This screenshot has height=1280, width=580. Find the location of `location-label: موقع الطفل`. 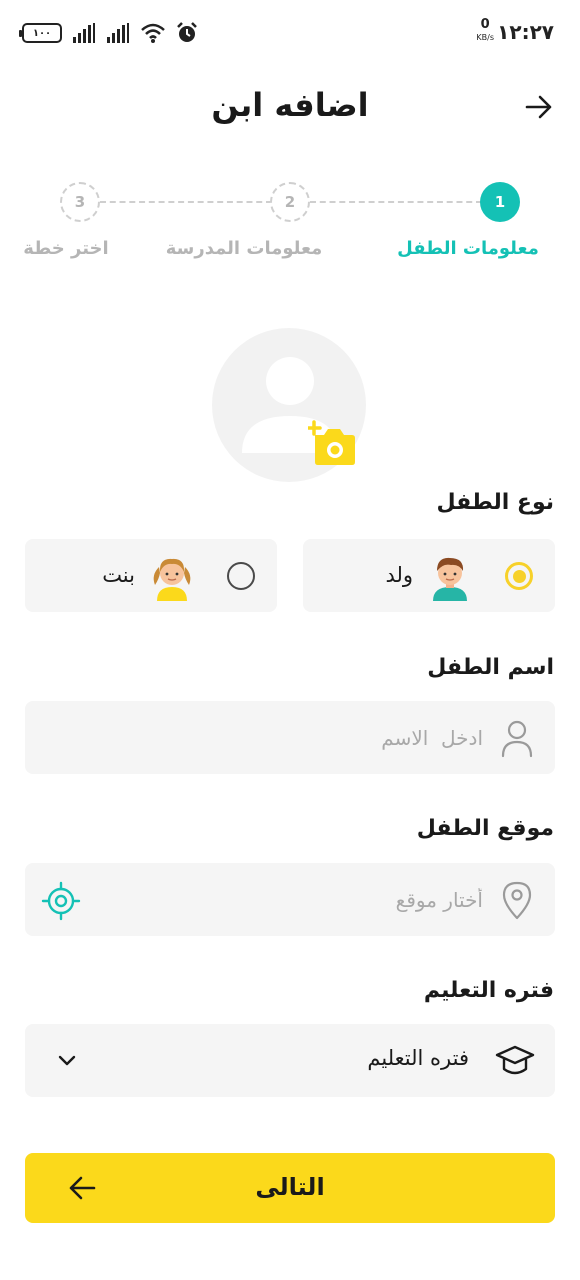

location-label: موقع الطفل is located at coordinates (485, 828).